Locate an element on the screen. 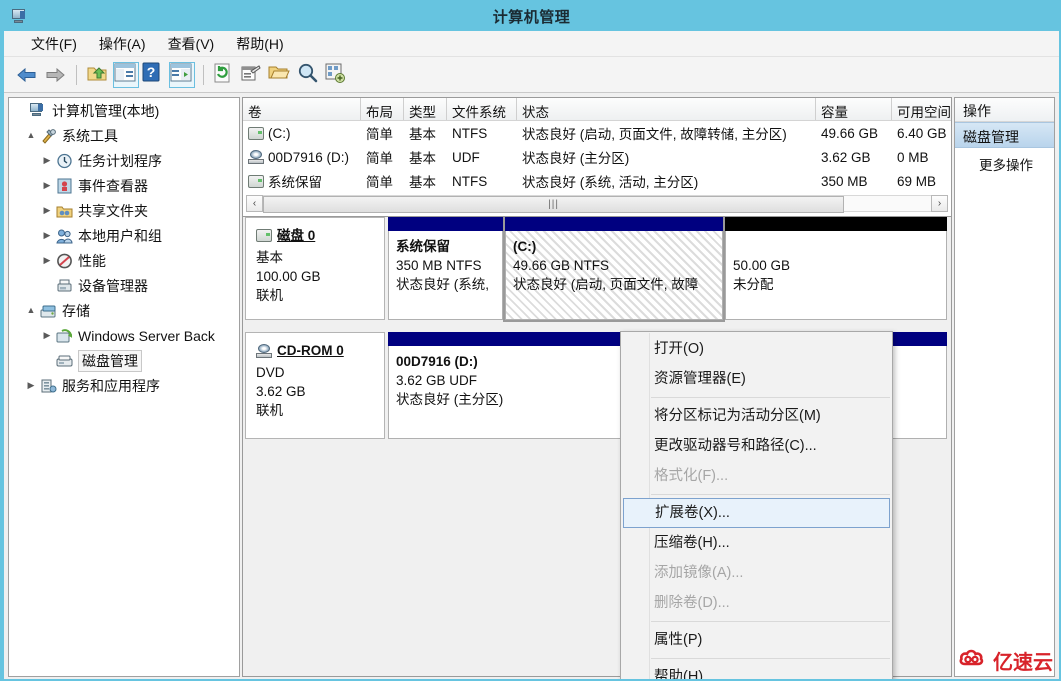 The width and height of the screenshot is (1061, 681). help-icon: ? is located at coordinates (154, 75).